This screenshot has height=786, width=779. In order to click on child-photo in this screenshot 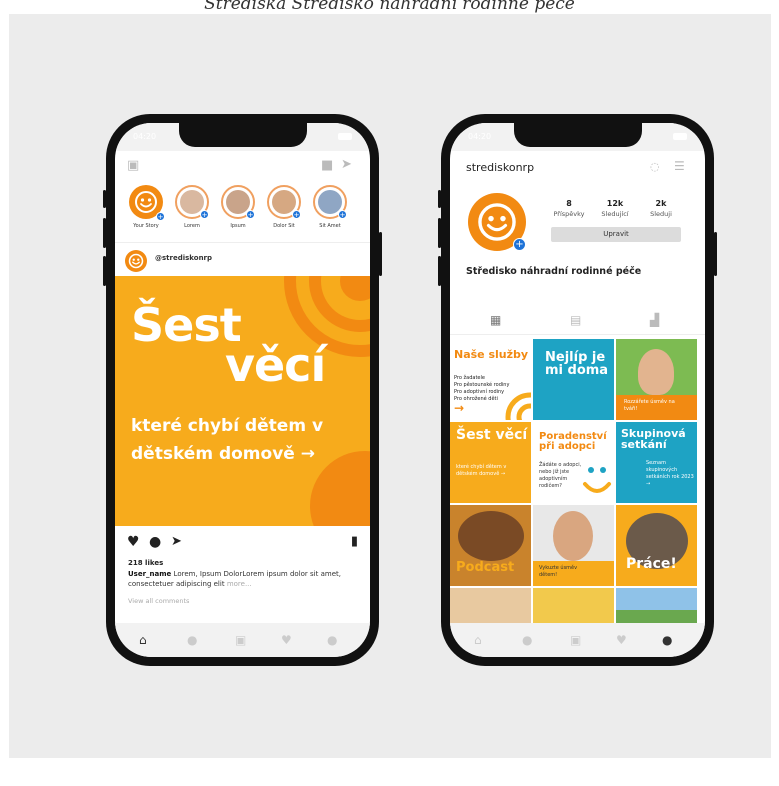, I will do `click(656, 372)`.